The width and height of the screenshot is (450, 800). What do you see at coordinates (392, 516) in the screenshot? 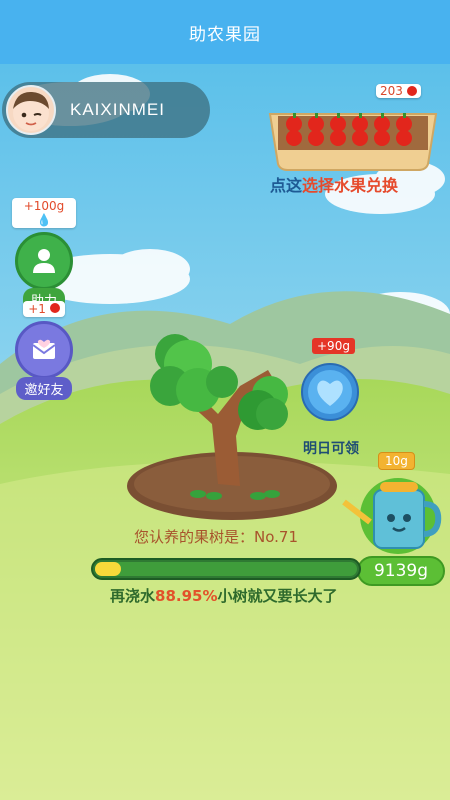
I see `watering-can-icon` at bounding box center [392, 516].